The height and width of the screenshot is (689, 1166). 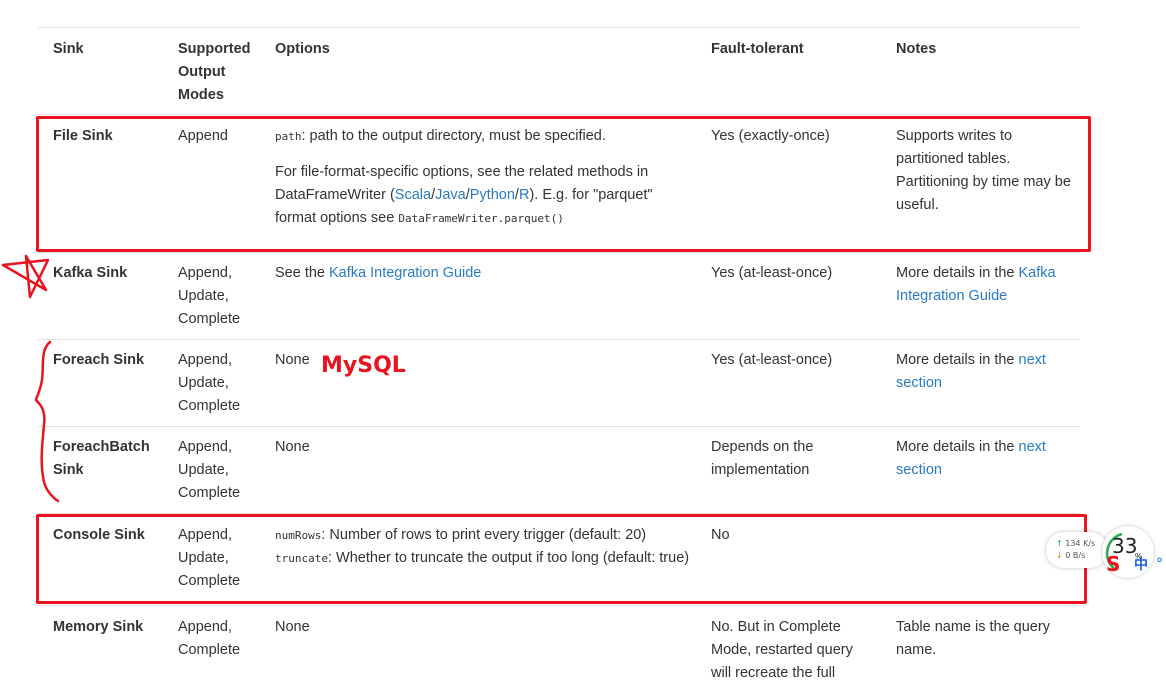 I want to click on header-notes: Notes, so click(x=916, y=49).